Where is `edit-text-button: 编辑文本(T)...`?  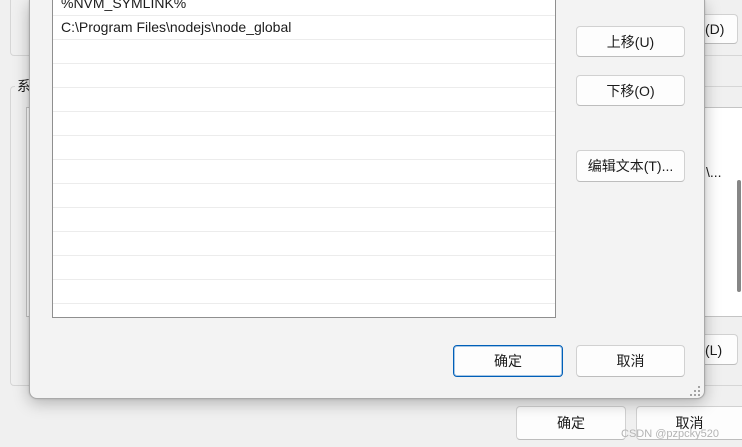
edit-text-button: 编辑文本(T)... is located at coordinates (630, 166).